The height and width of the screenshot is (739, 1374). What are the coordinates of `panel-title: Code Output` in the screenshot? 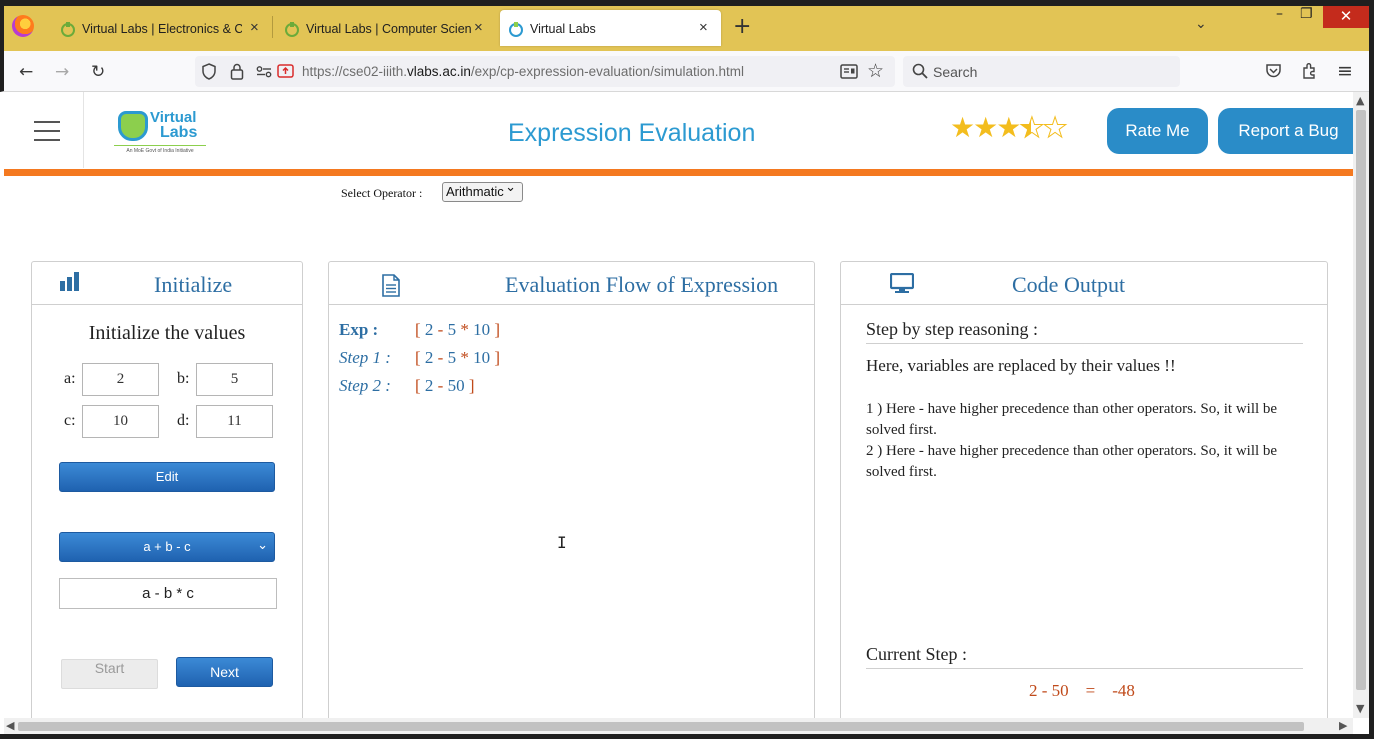 It's located at (1069, 284).